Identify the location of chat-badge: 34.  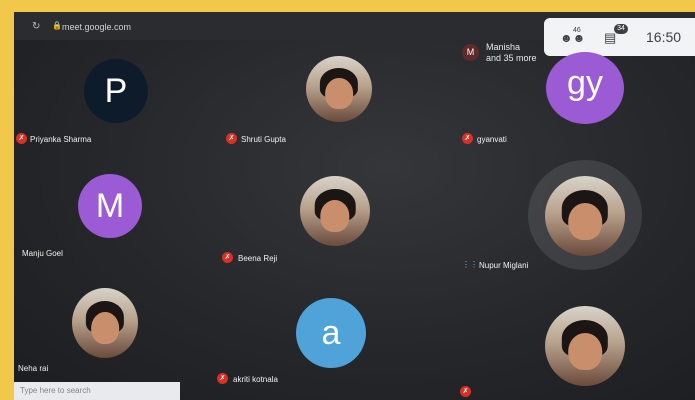
(621, 29).